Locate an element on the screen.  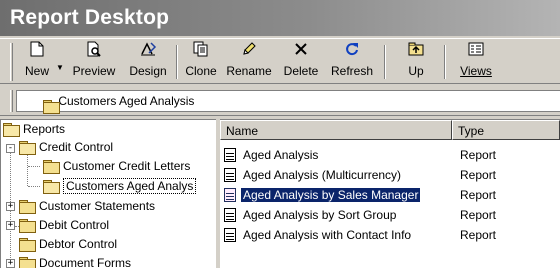
address-bar-grip is located at coordinates (11, 101).